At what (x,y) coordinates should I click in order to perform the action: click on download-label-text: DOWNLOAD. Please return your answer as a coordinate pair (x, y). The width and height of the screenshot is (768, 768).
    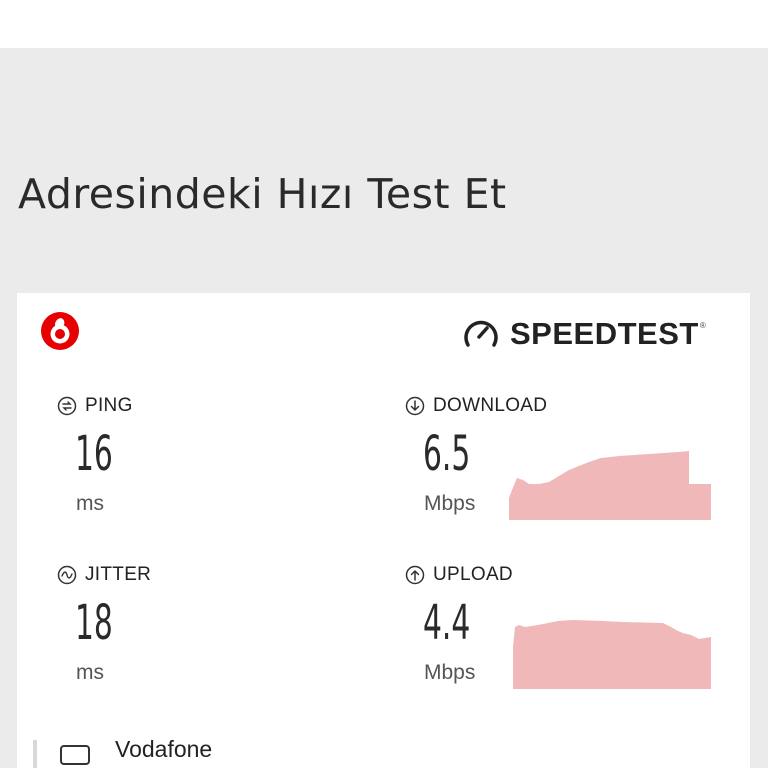
    Looking at the image, I should click on (490, 405).